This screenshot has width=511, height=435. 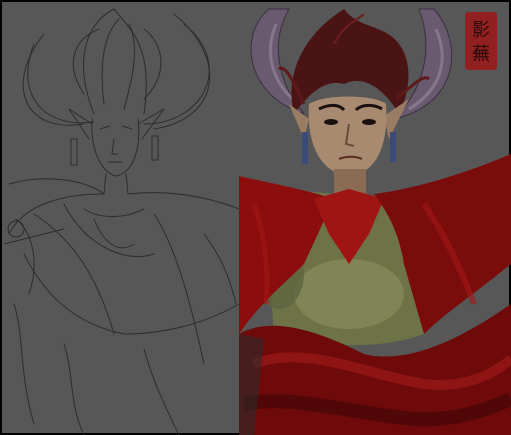 I want to click on svg-text: 蕪, so click(x=481, y=54).